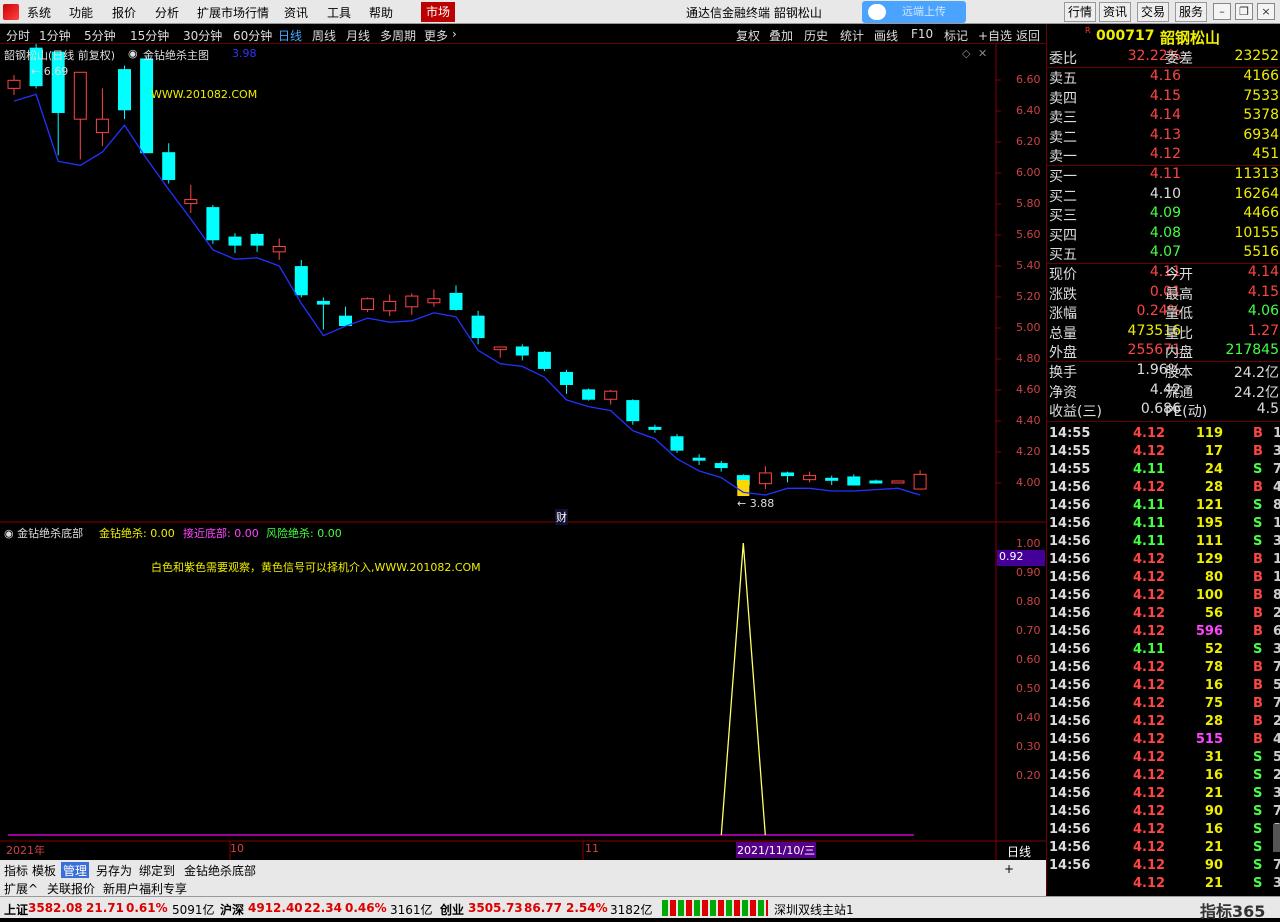 The width and height of the screenshot is (1280, 922). Describe the element at coordinates (454, 34) in the screenshot. I see `chevron-right-icon: ›` at that location.